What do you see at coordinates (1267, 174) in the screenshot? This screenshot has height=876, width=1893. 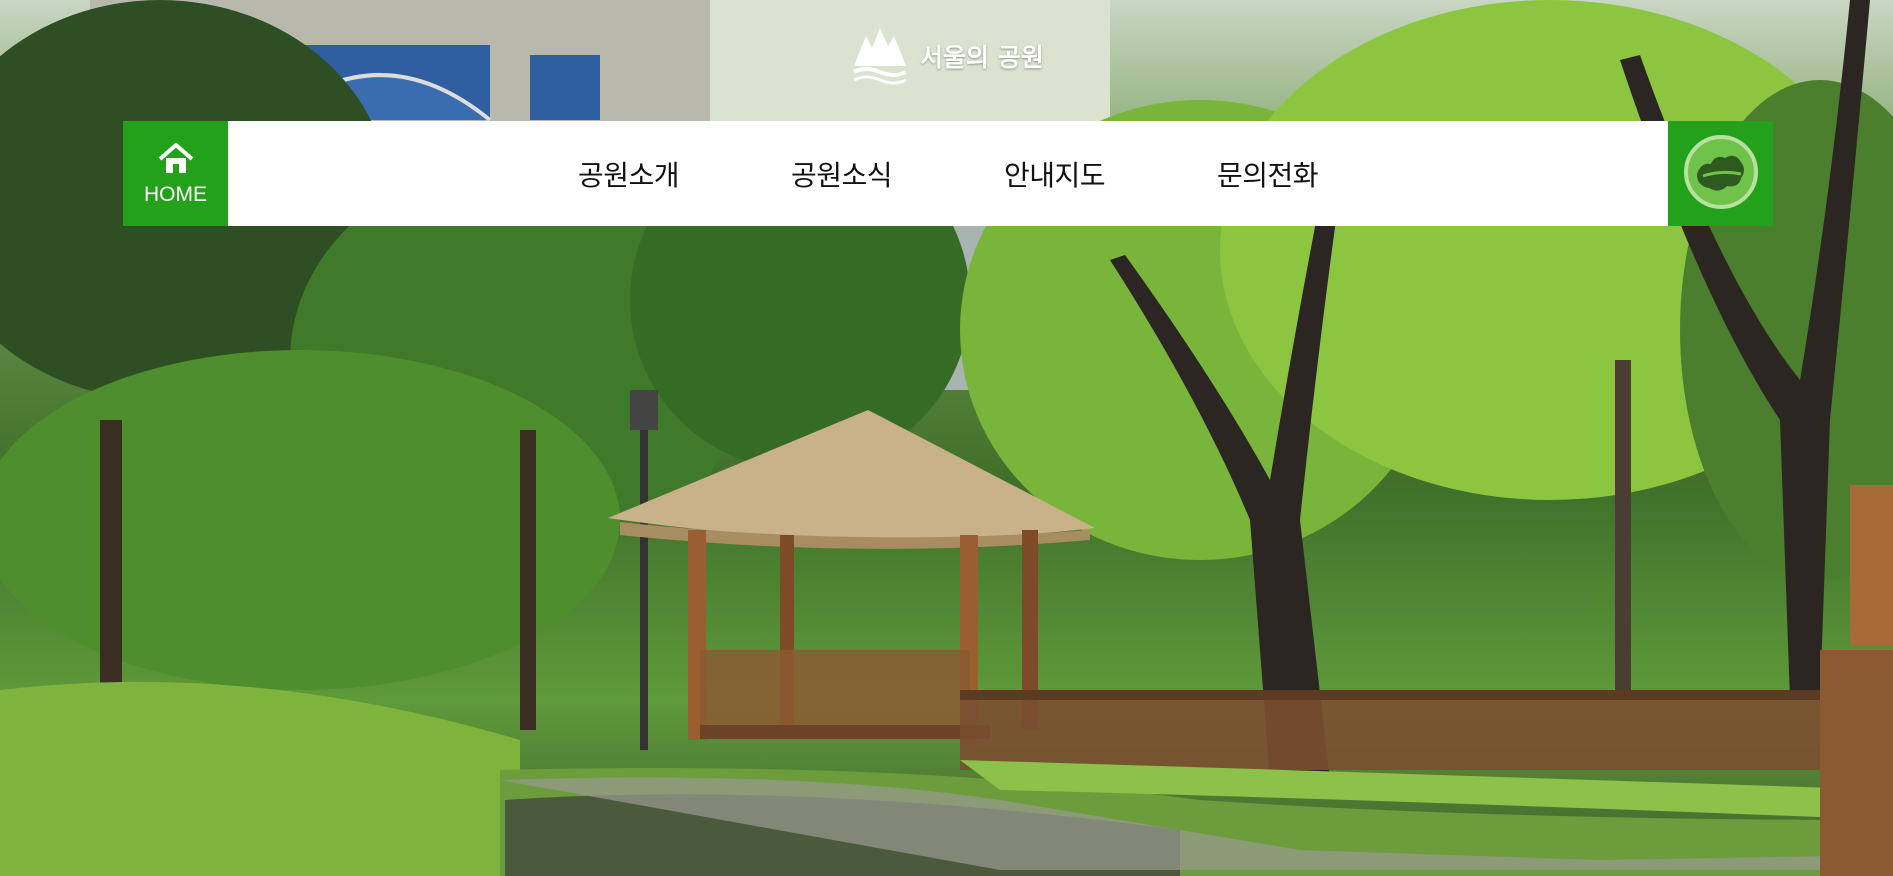 I see `menu-item-contact: 문의전화` at bounding box center [1267, 174].